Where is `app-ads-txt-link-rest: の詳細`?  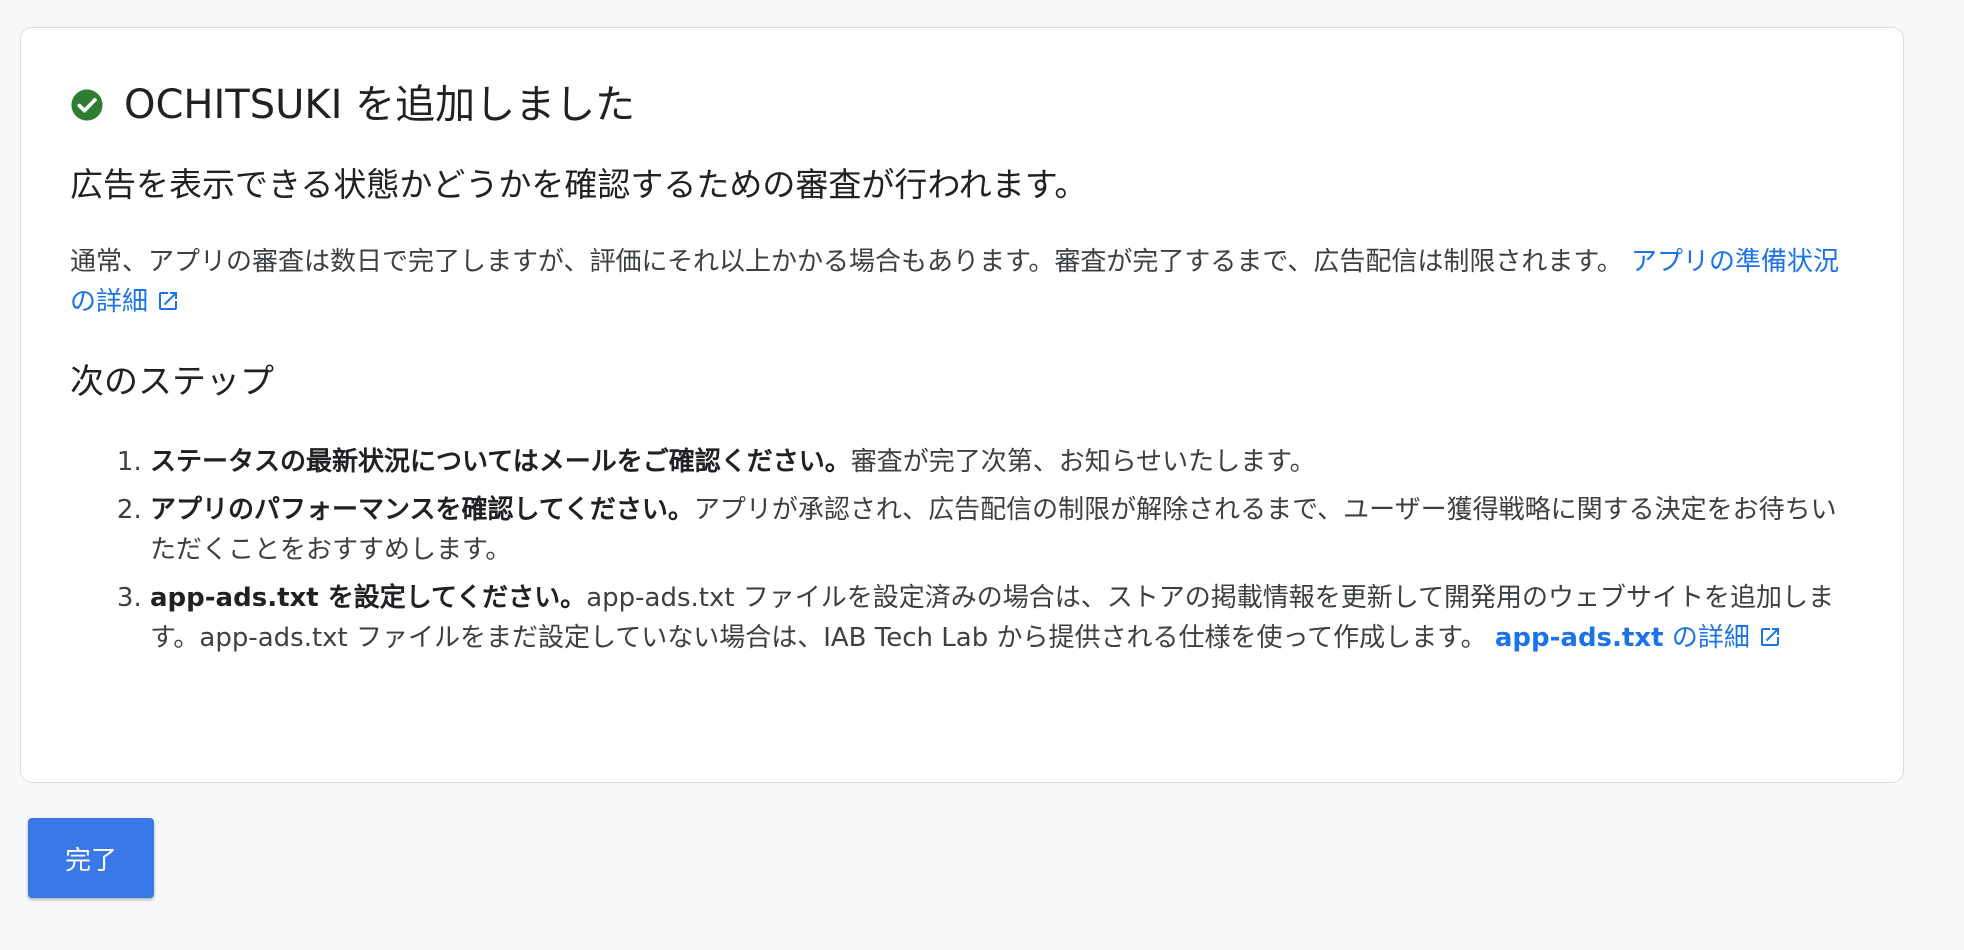
app-ads-txt-link-rest: の詳細 is located at coordinates (1710, 638).